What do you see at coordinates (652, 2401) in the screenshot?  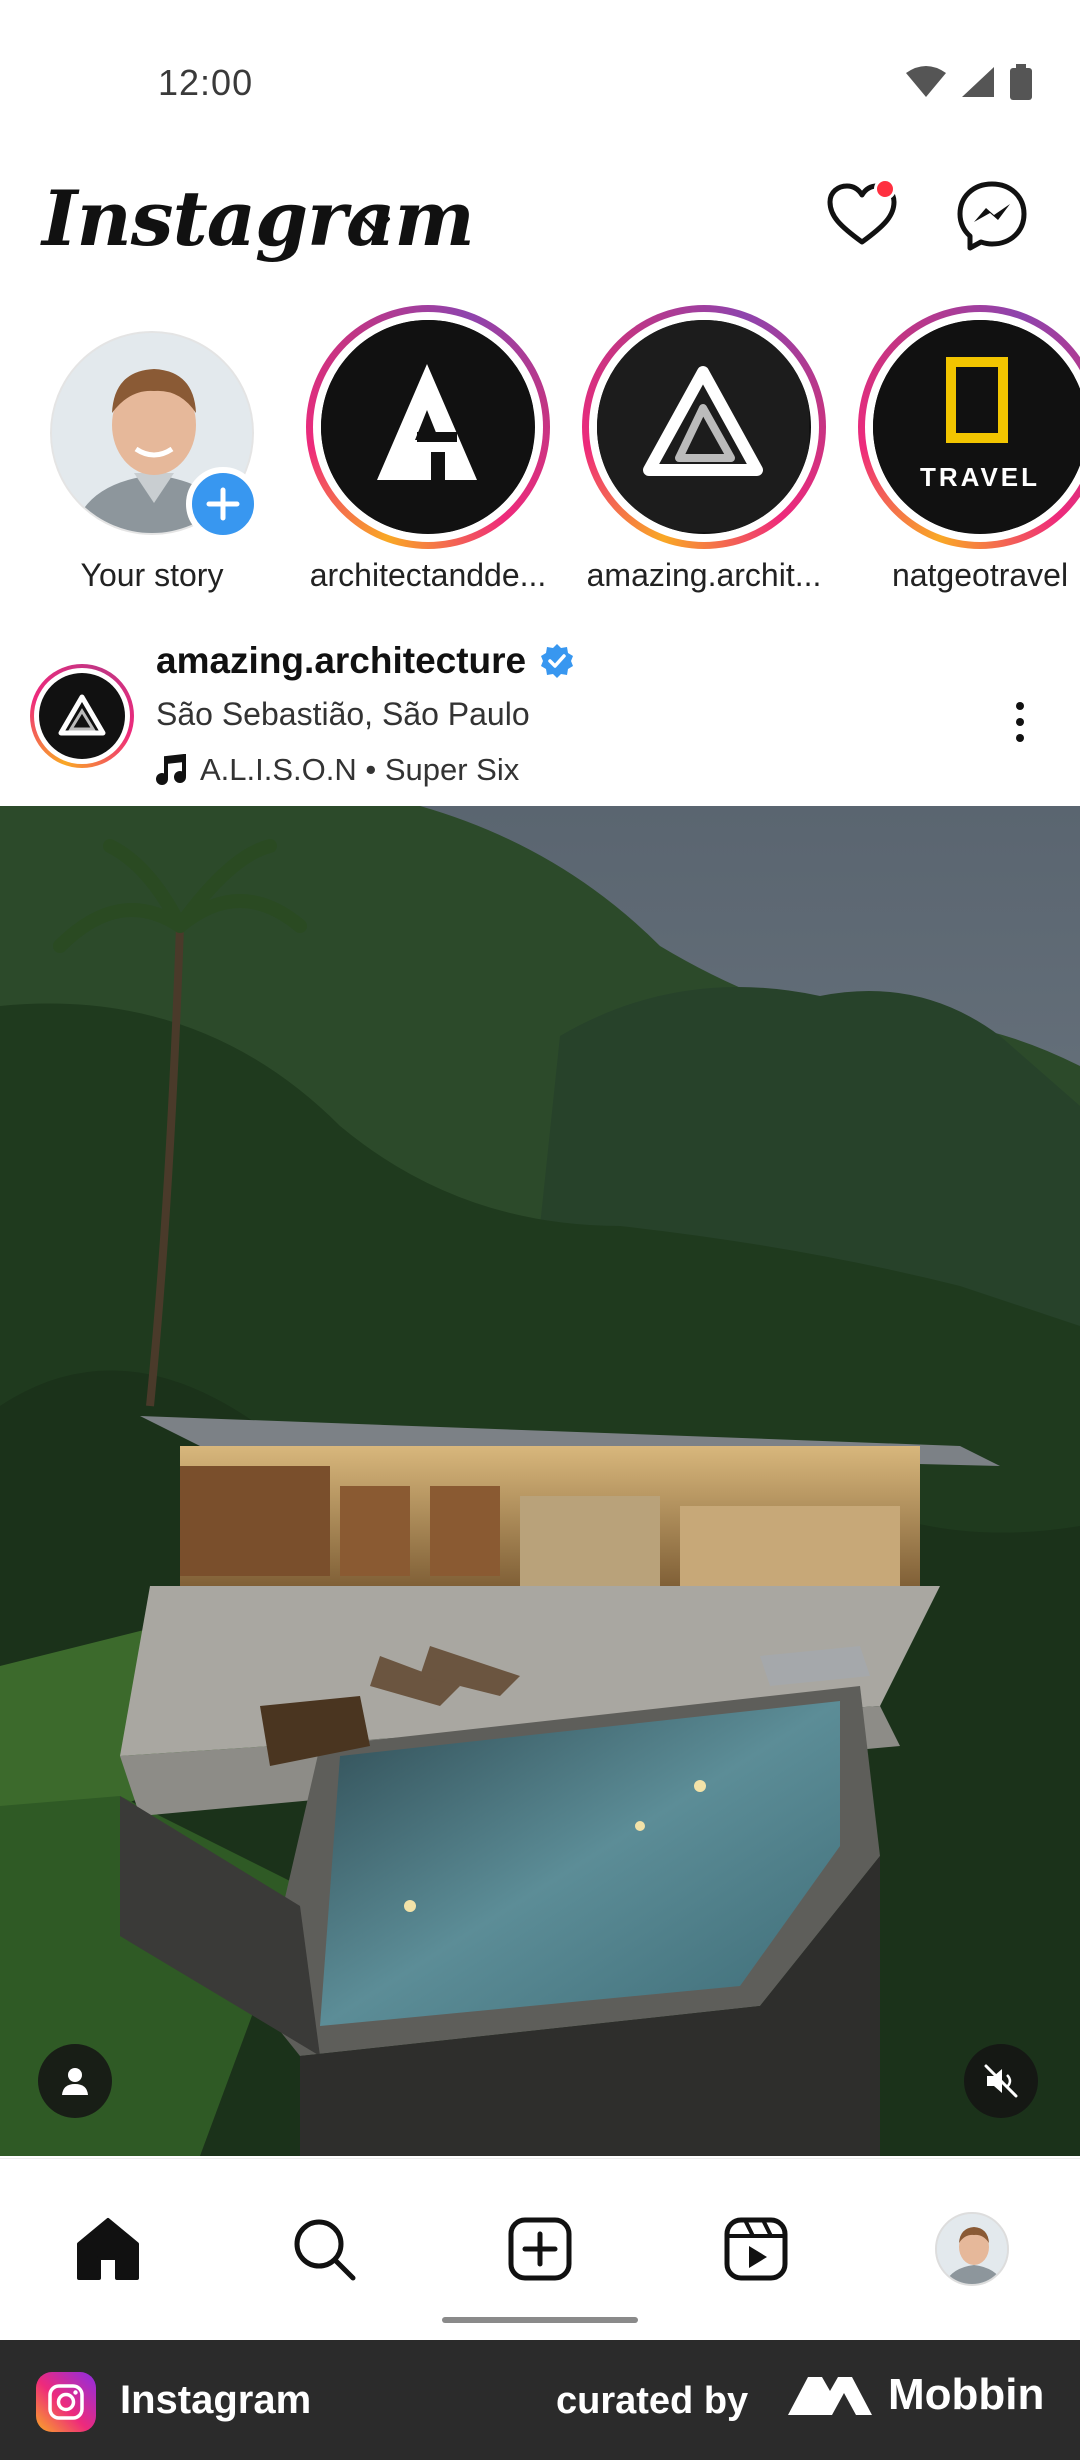 I see `footer-curated-by: curated by` at bounding box center [652, 2401].